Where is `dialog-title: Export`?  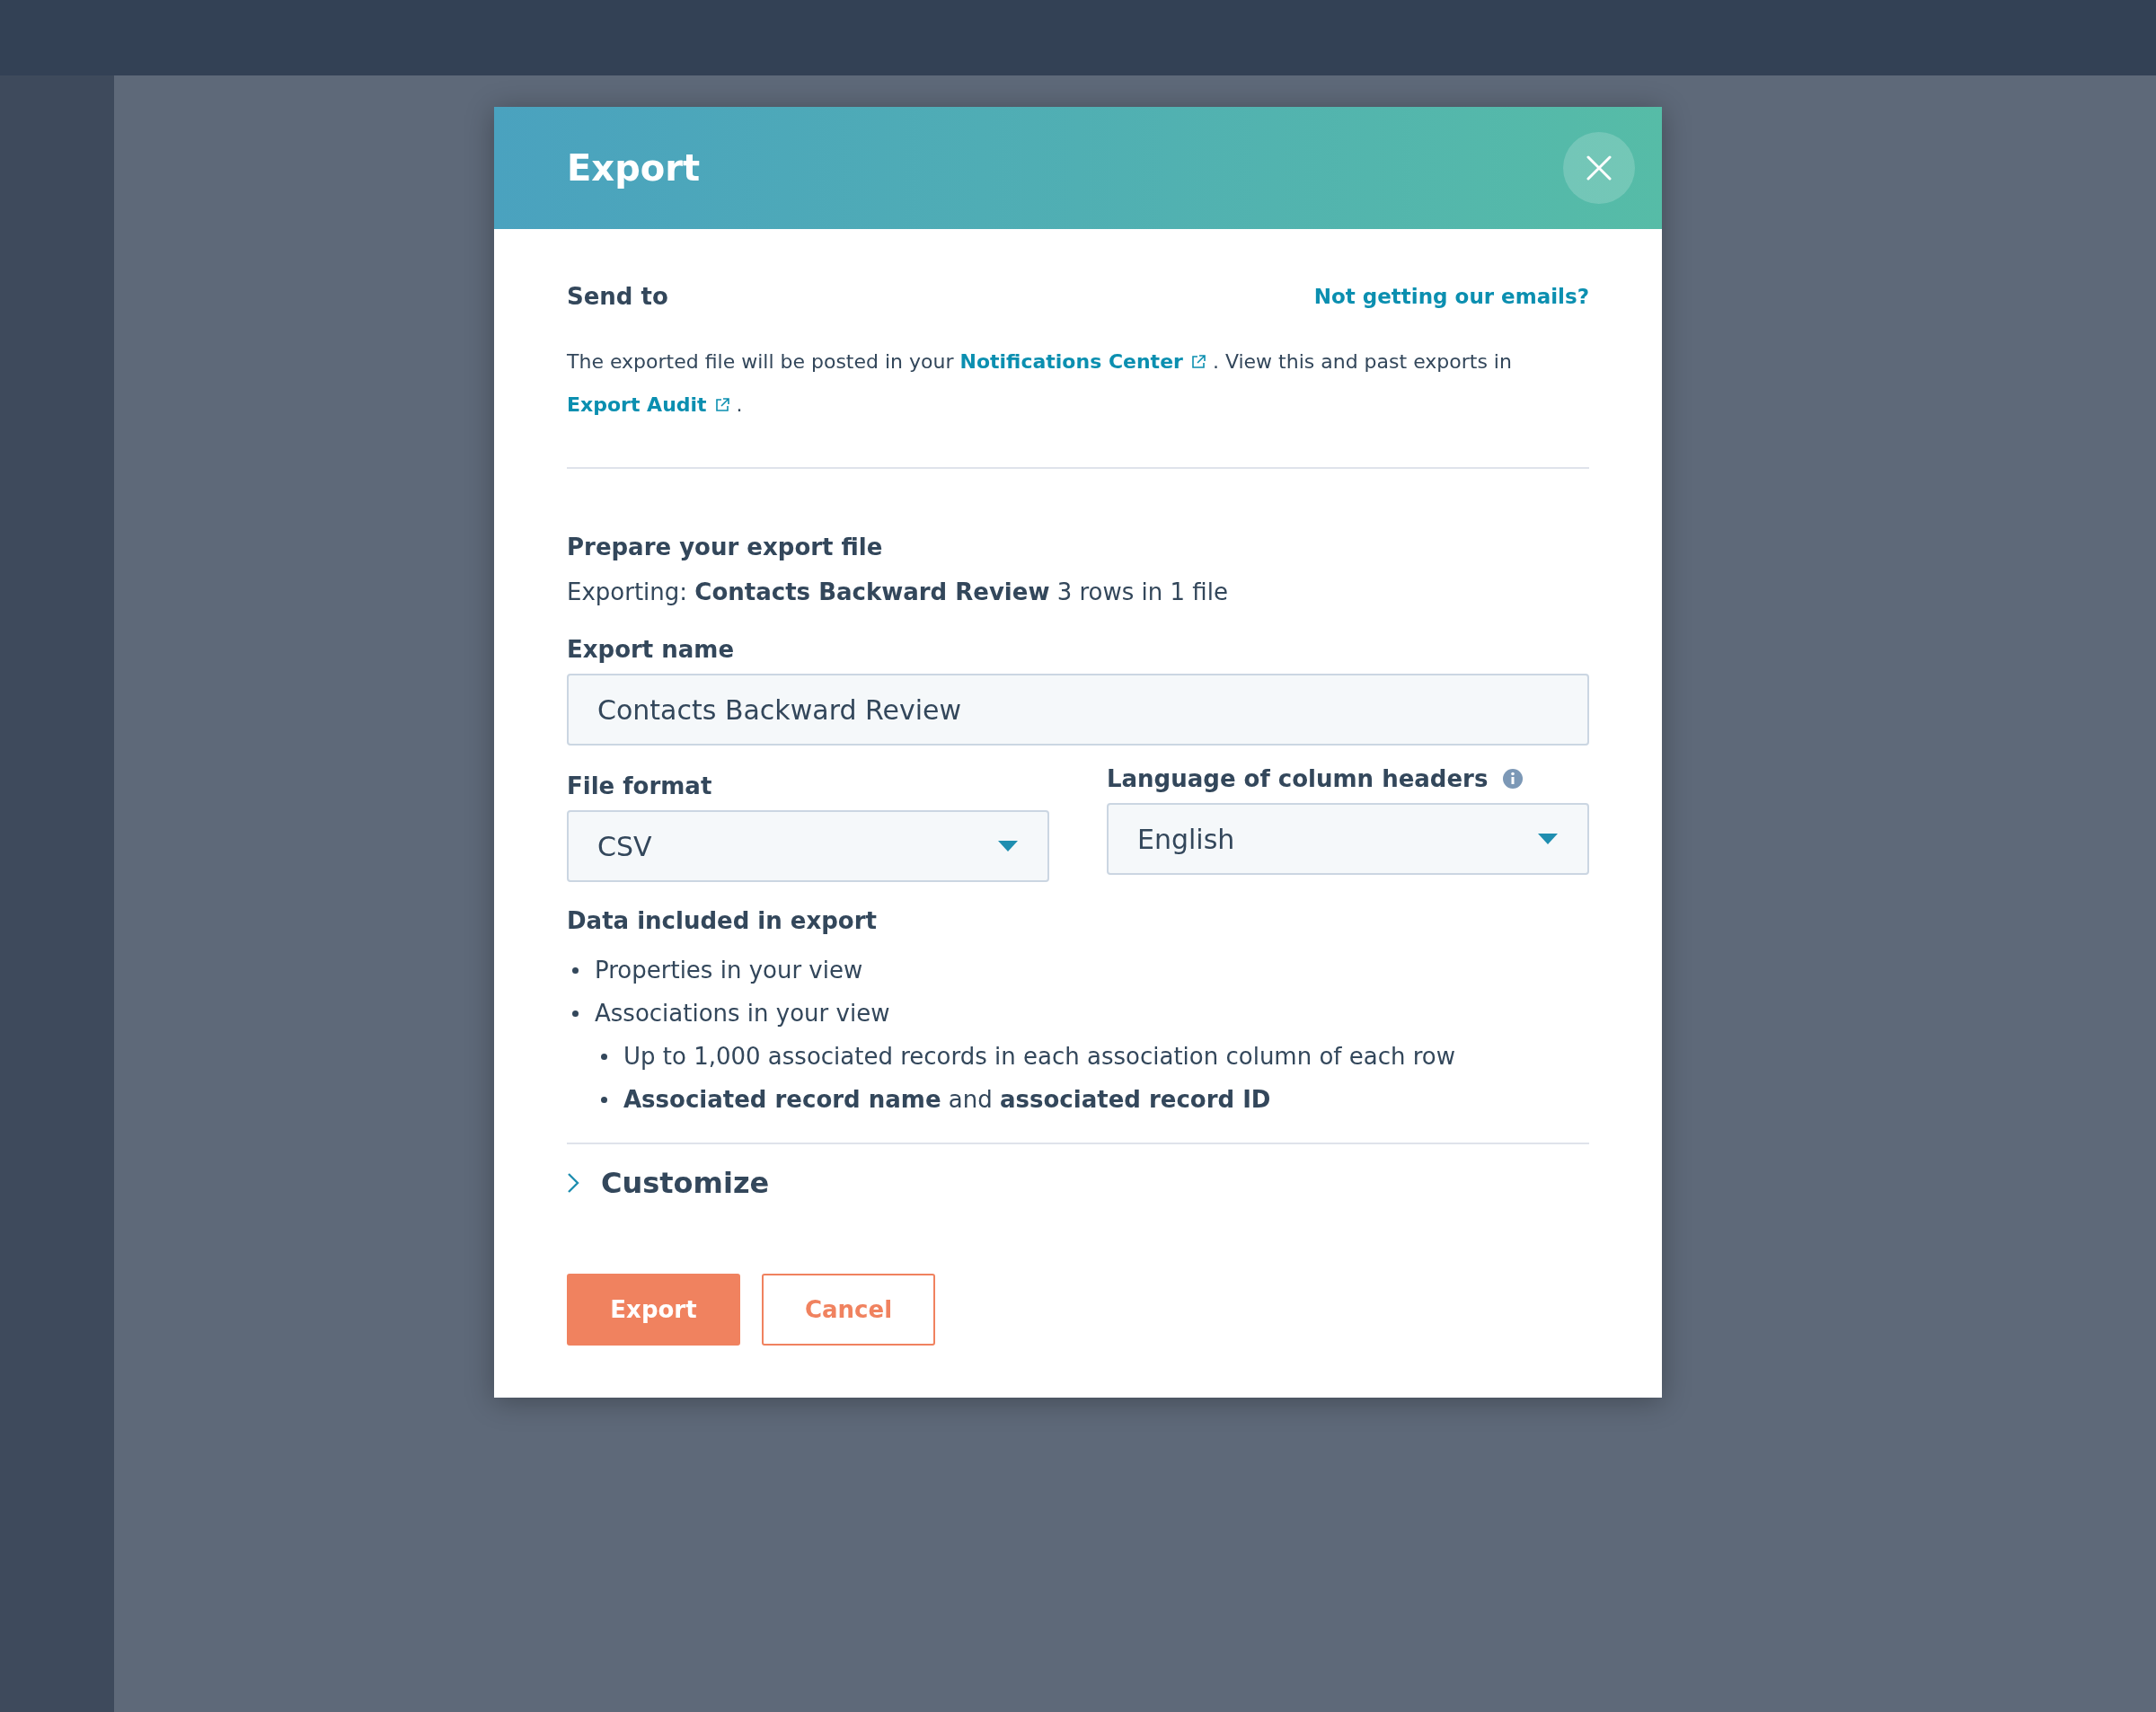
dialog-title: Export is located at coordinates (634, 168).